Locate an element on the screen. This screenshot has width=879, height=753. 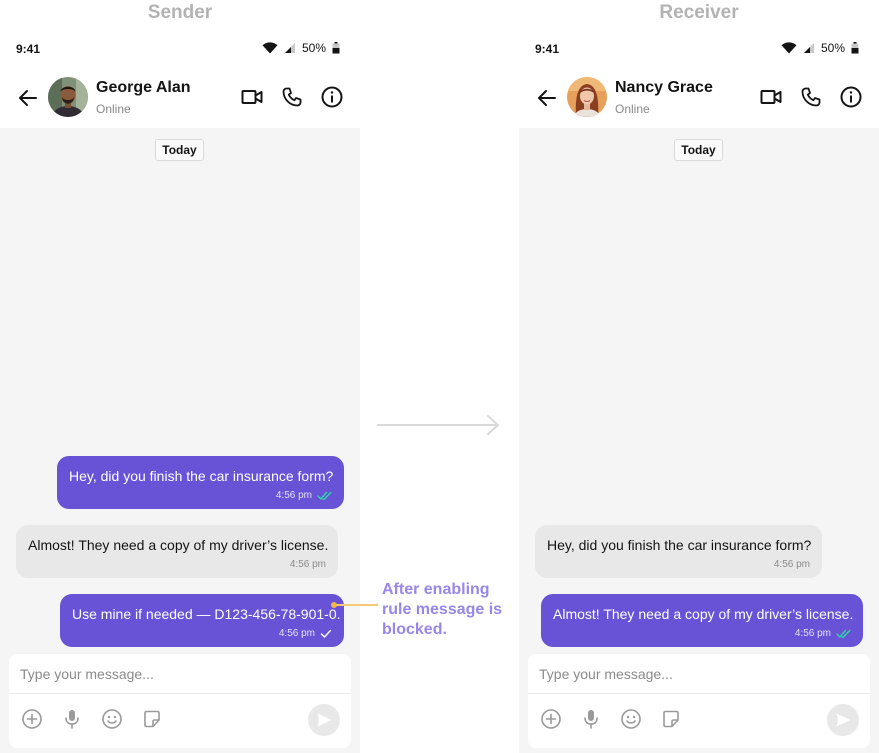
single-check-sent-icon is located at coordinates (326, 633).